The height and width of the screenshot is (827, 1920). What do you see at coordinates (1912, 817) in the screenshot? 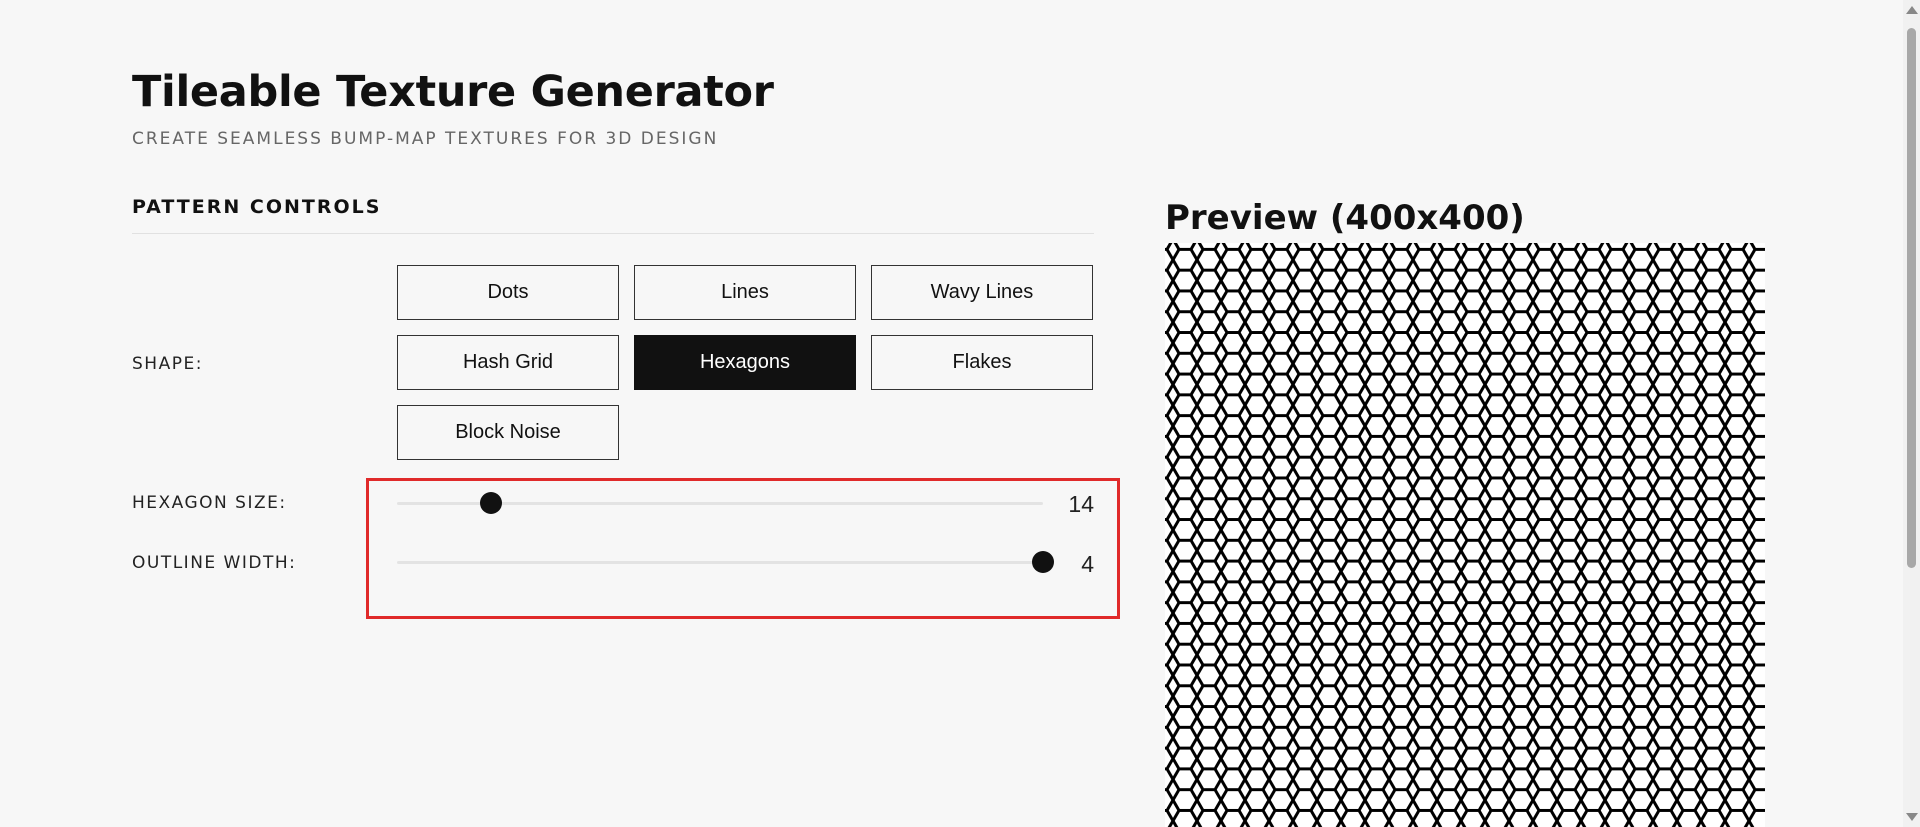
I see `scroll-down-icon` at bounding box center [1912, 817].